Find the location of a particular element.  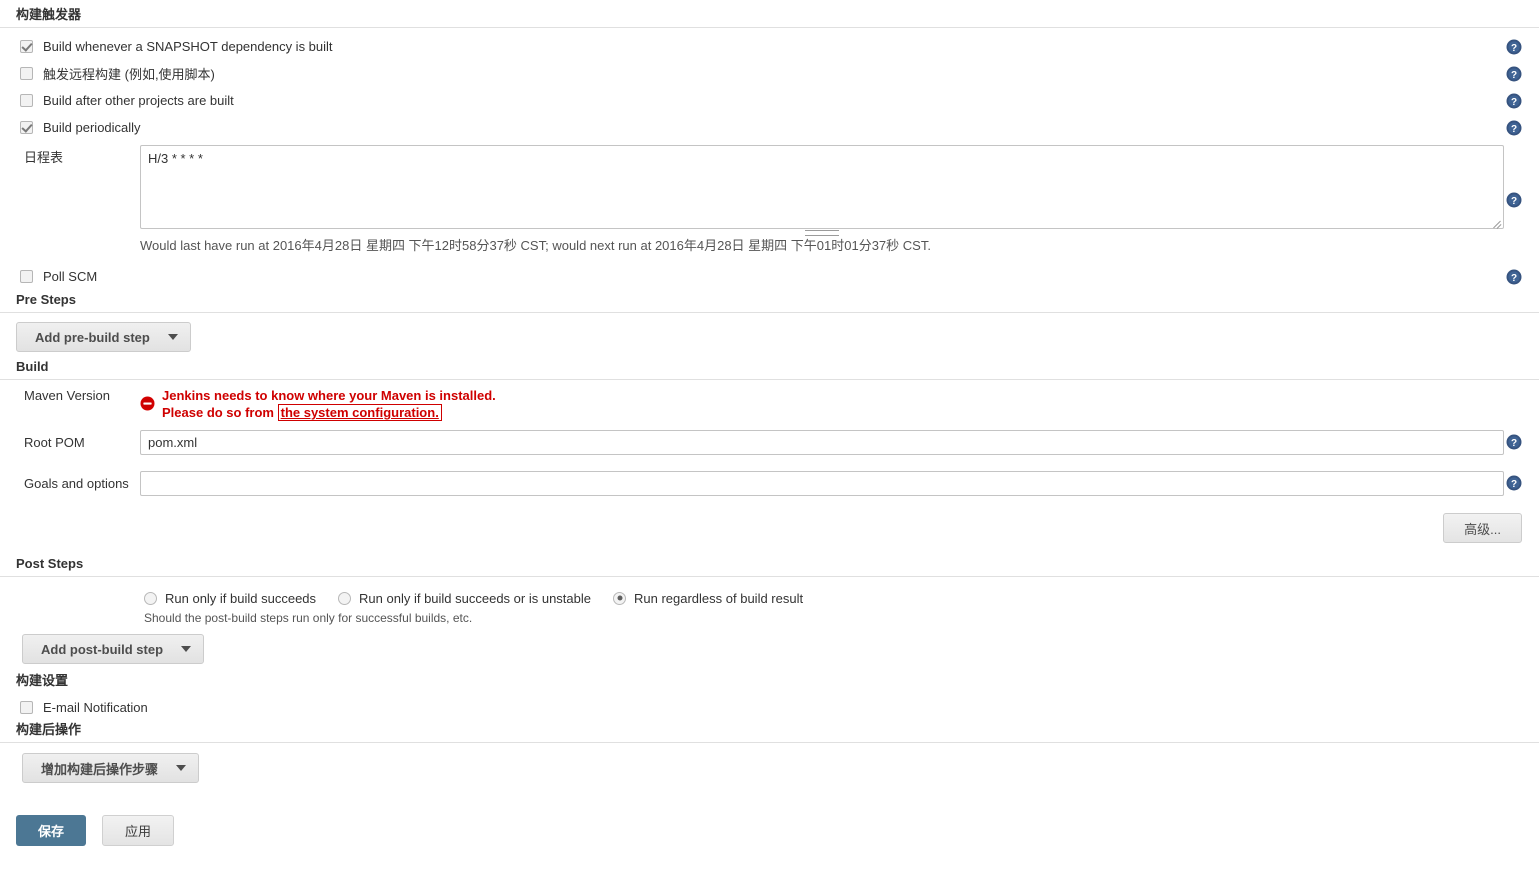

radio-label-run-regardless: Run regardless of build result is located at coordinates (719, 598).